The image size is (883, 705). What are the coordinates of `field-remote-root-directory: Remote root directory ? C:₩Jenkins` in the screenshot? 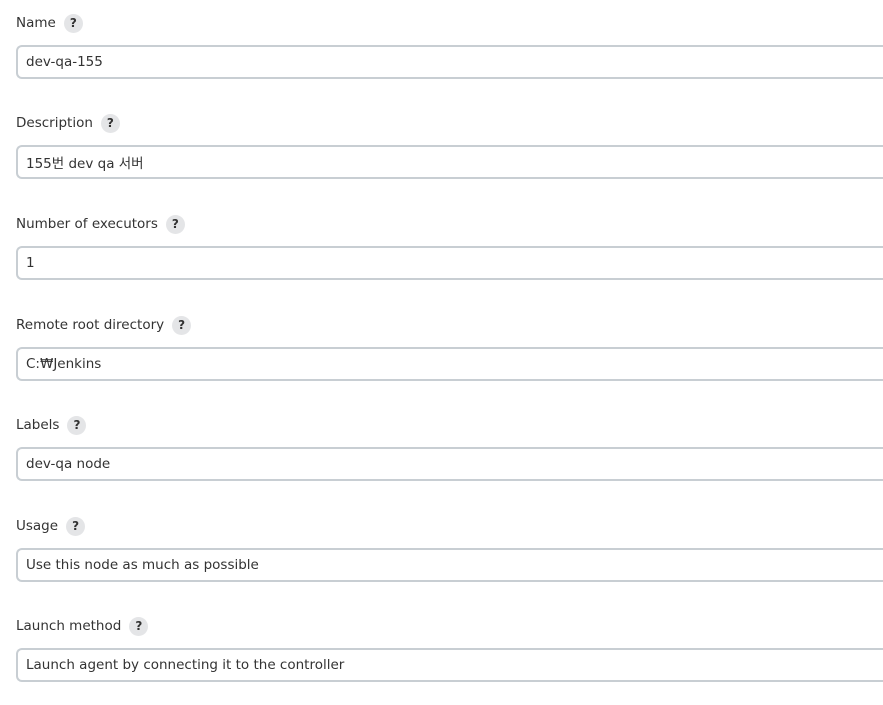 It's located at (449, 347).